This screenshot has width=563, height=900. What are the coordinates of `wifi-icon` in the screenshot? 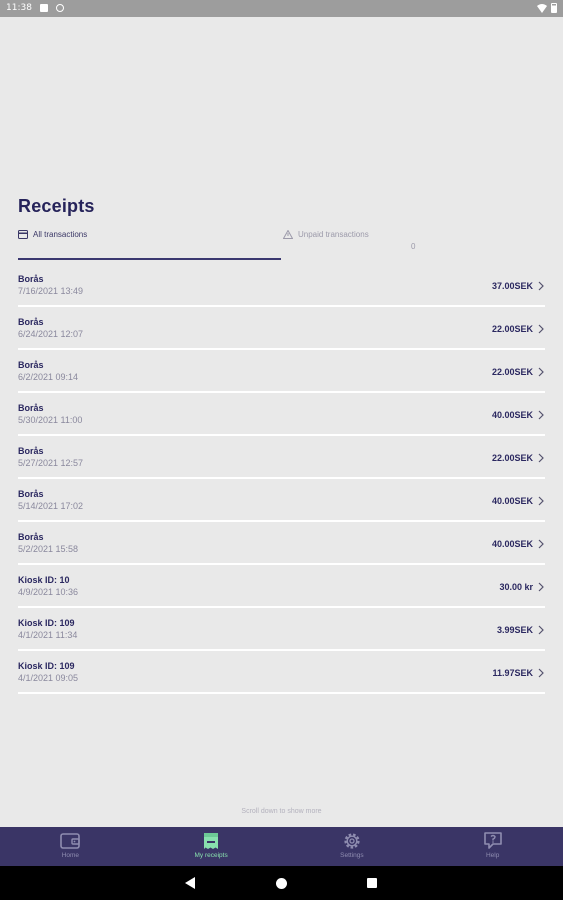 It's located at (542, 8).